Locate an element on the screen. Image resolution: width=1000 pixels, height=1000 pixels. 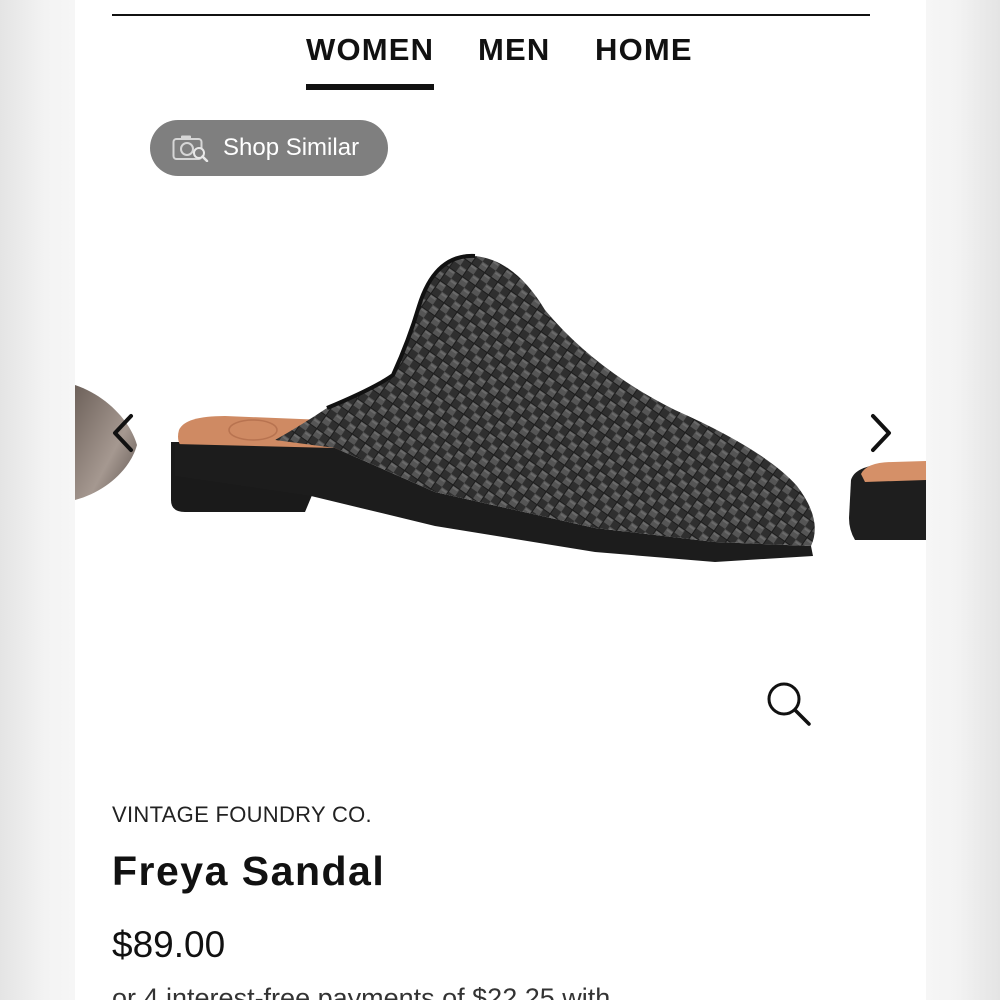
shop-similar-button: Shop Similar is located at coordinates (269, 148).